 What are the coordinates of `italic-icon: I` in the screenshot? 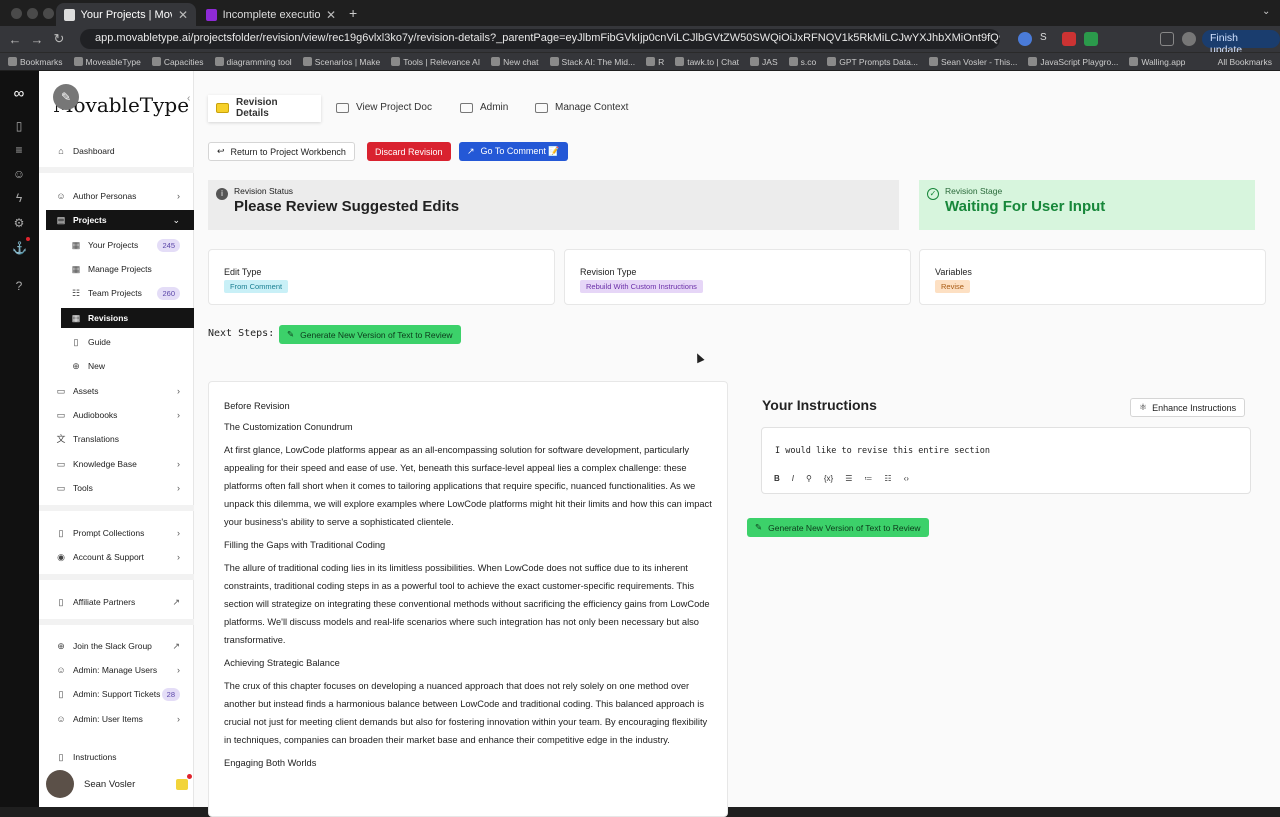 It's located at (793, 478).